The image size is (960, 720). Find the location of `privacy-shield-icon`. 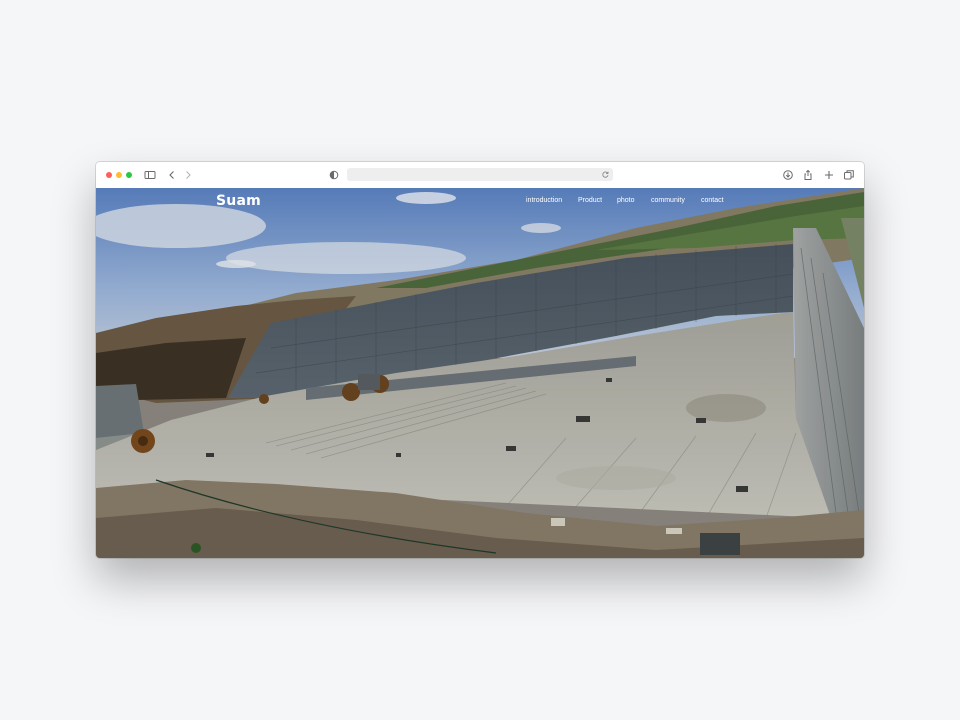

privacy-shield-icon is located at coordinates (334, 175).